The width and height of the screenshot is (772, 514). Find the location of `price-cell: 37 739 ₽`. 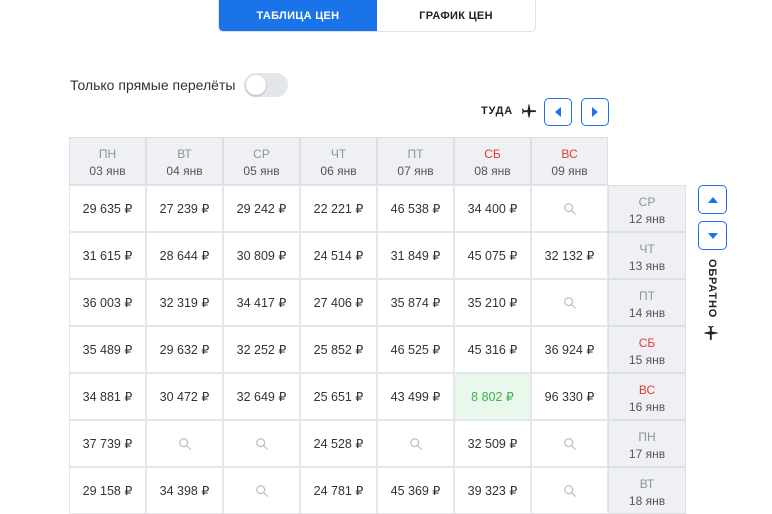

price-cell: 37 739 ₽ is located at coordinates (107, 443).